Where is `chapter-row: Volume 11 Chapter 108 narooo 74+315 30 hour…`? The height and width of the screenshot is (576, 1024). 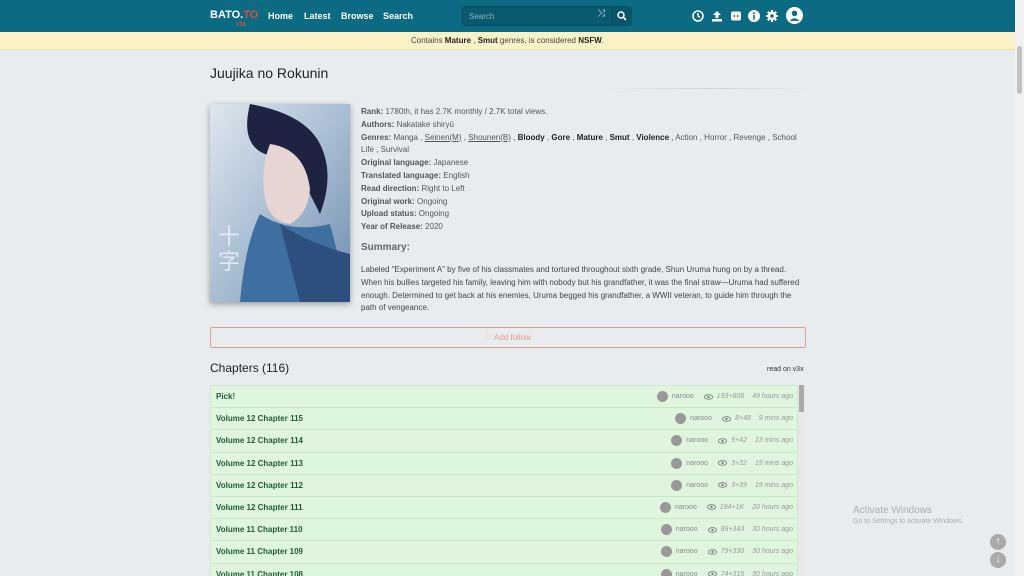
chapter-row: Volume 11 Chapter 108 narooo 74+315 30 hour… is located at coordinates (504, 569).